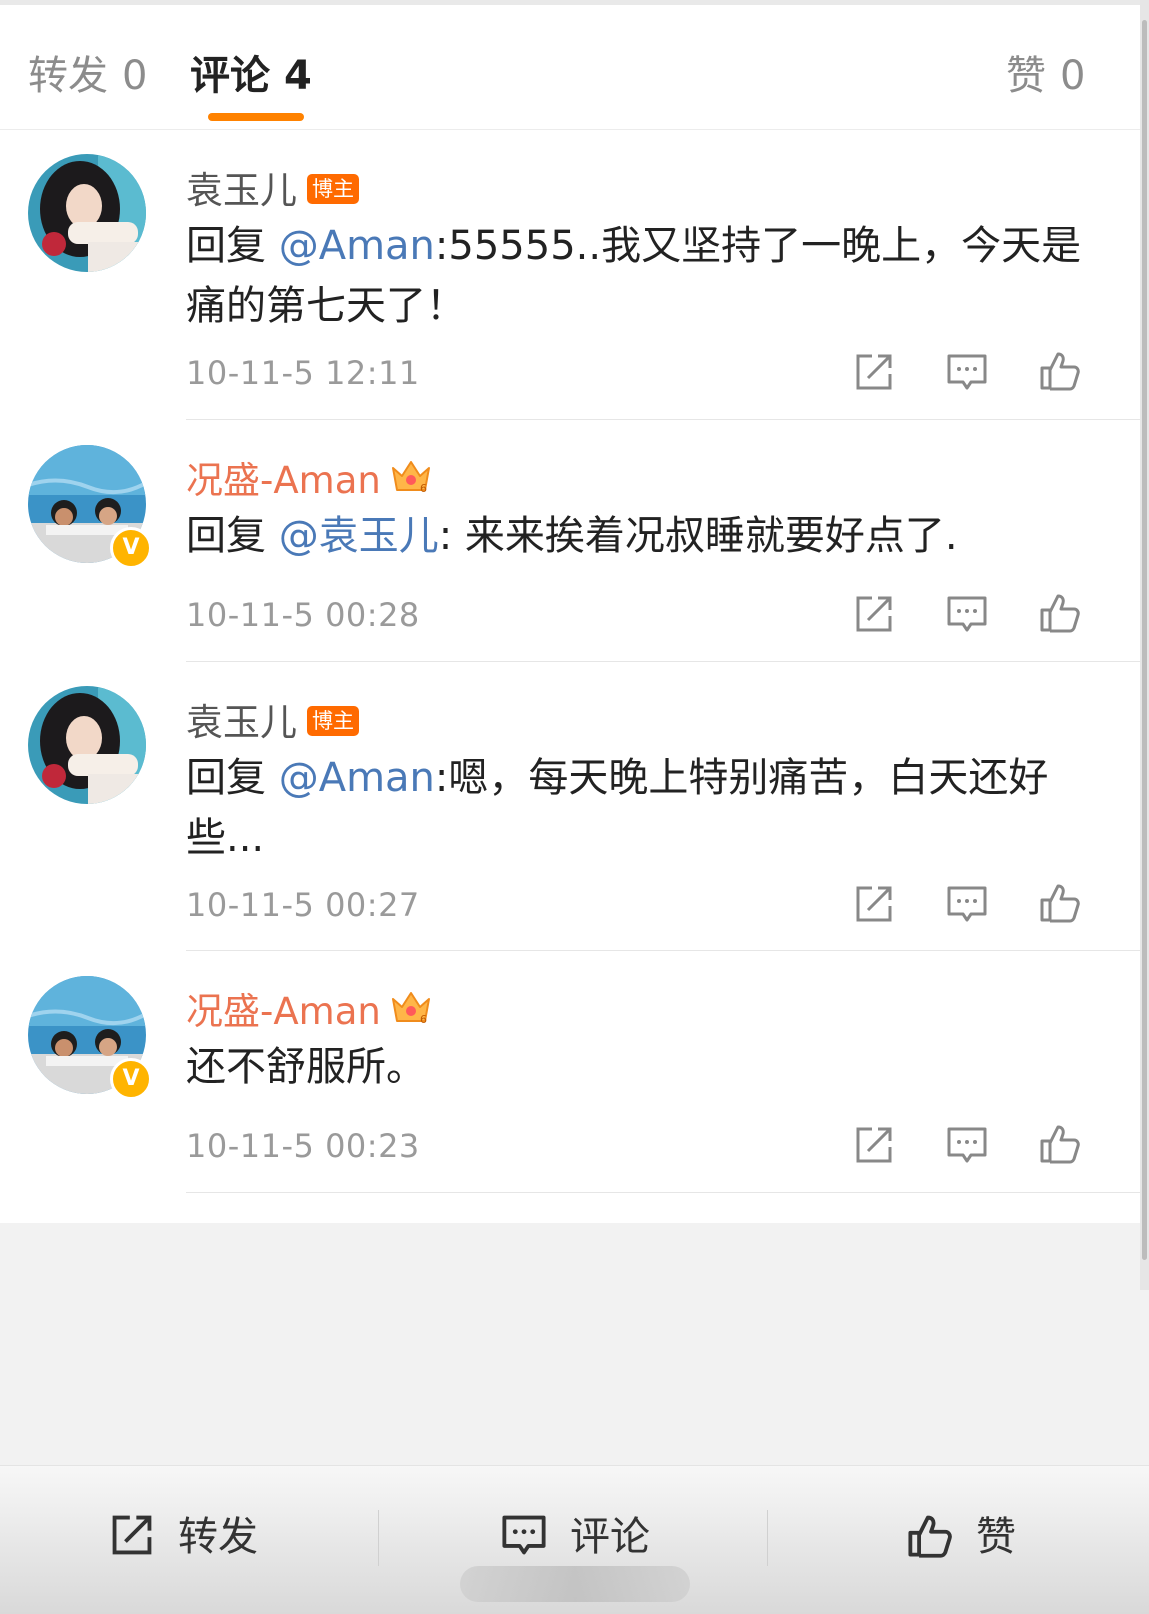 This screenshot has width=1149, height=1614. I want to click on comment-time: 10-11-5 12:11, so click(303, 373).